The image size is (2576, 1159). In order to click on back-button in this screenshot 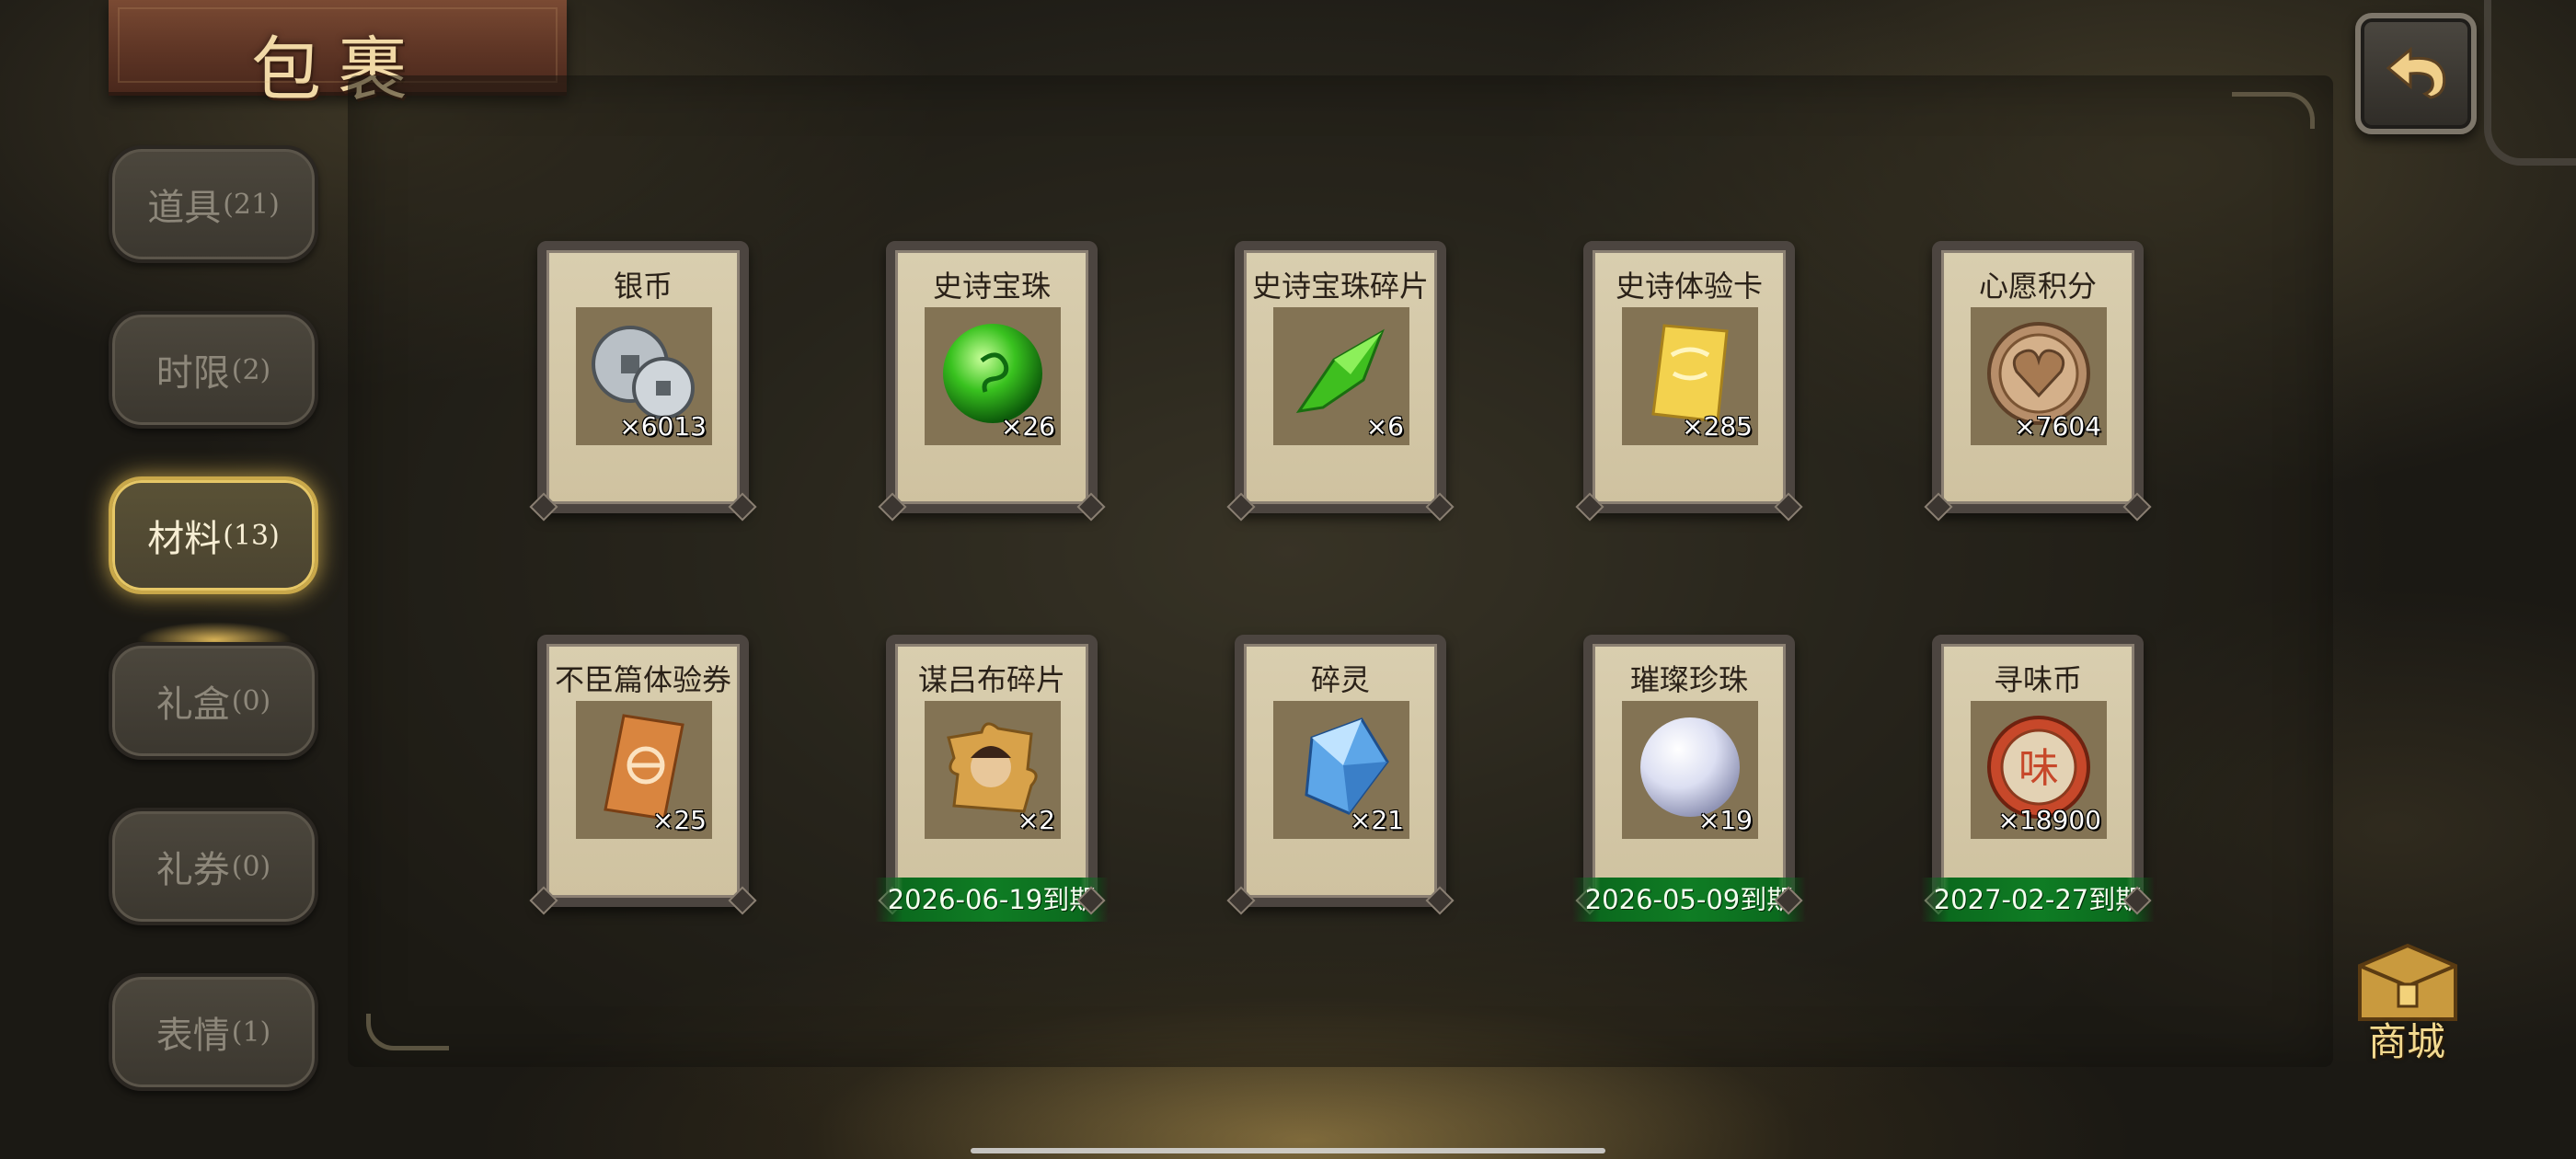, I will do `click(2416, 73)`.